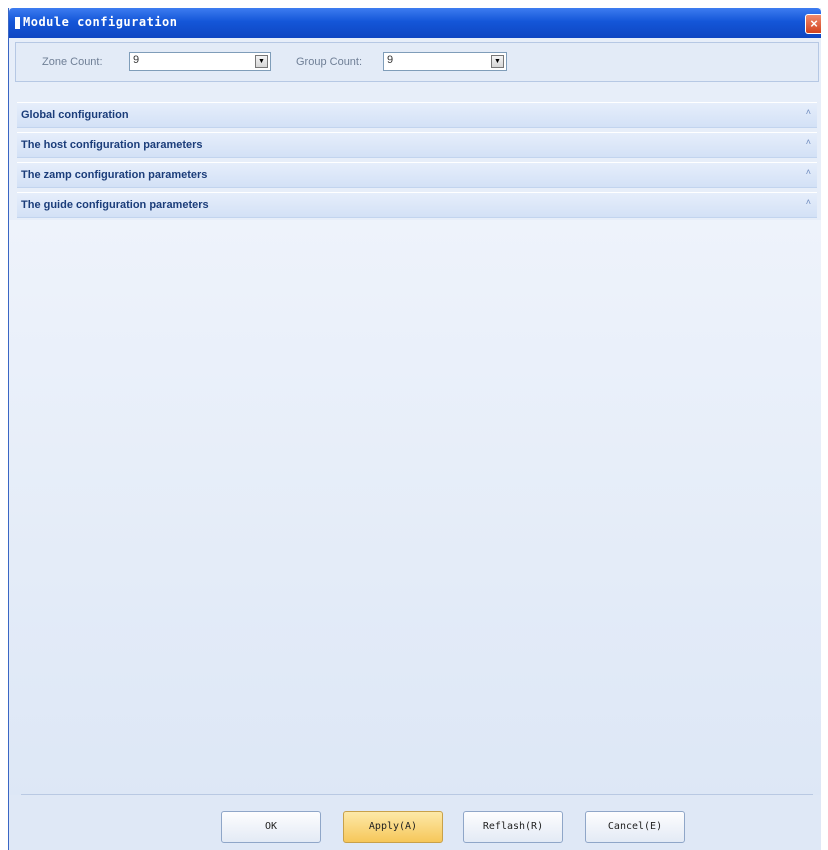 The height and width of the screenshot is (850, 828). What do you see at coordinates (200, 61) in the screenshot?
I see `zone-count-select: 9 ▼` at bounding box center [200, 61].